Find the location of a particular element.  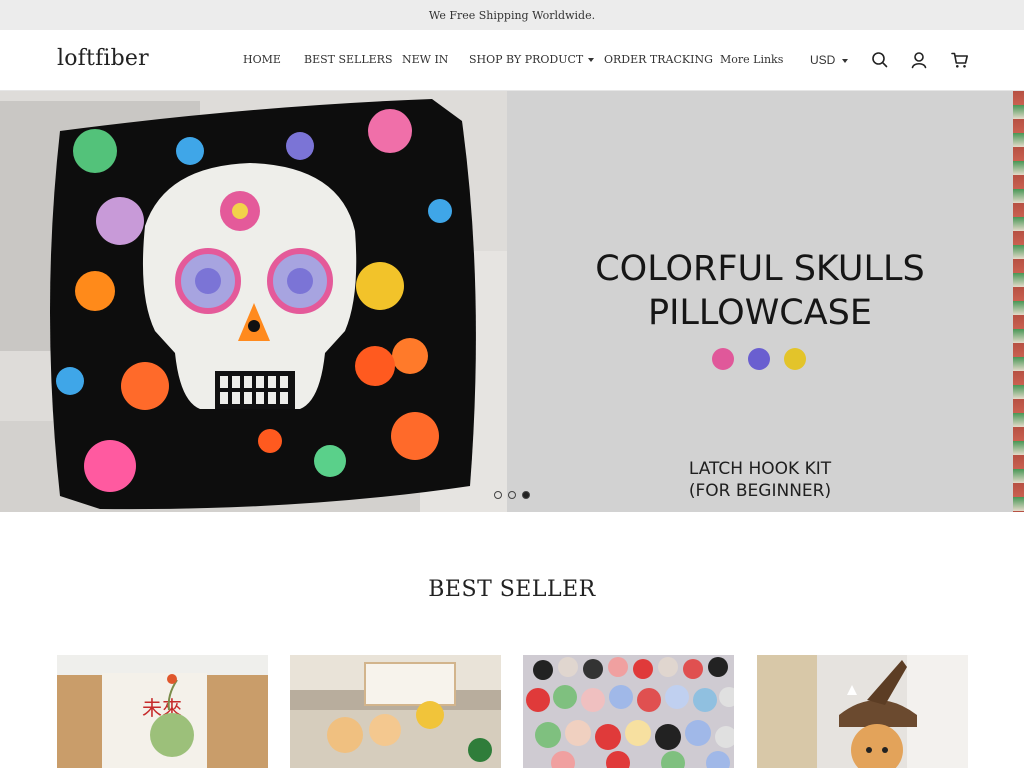

hero-subtitle: LATCH HOOK KIT (FOR BEGINNER) is located at coordinates (760, 480).